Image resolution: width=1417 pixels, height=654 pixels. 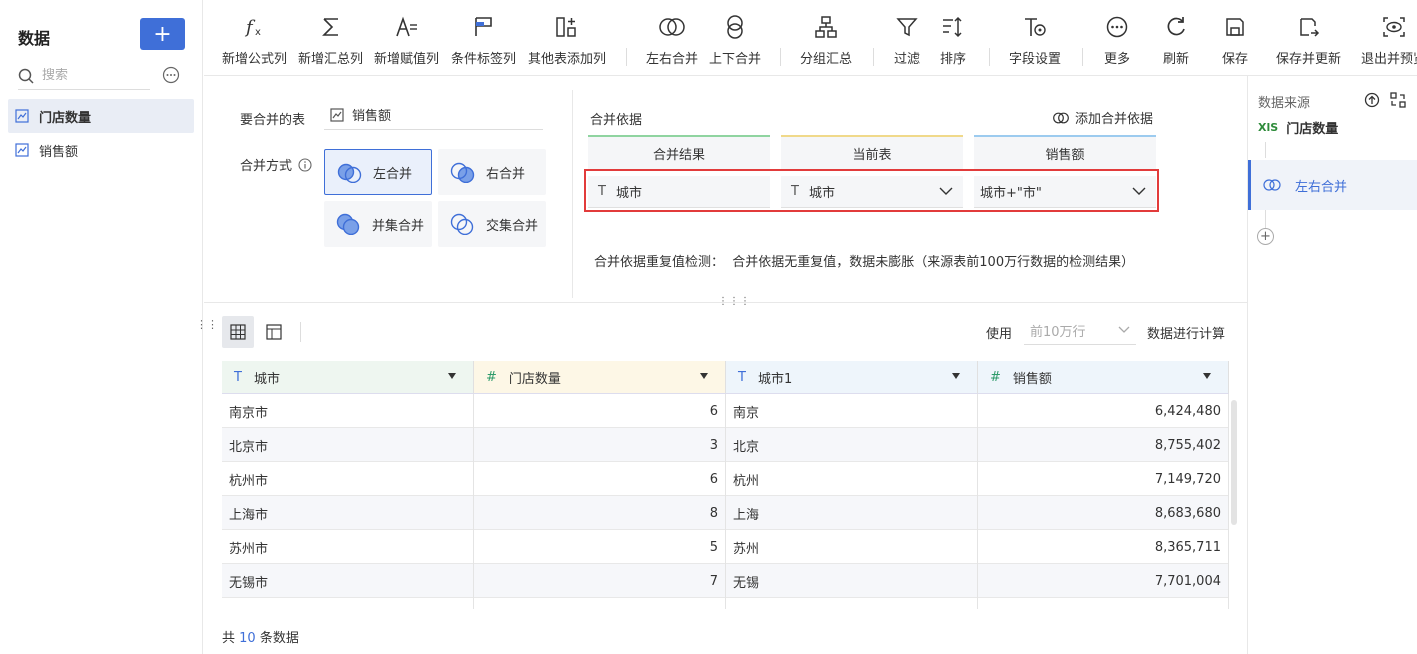 I want to click on panel-resize-handle: ⋮⋮⋮, so click(x=734, y=301).